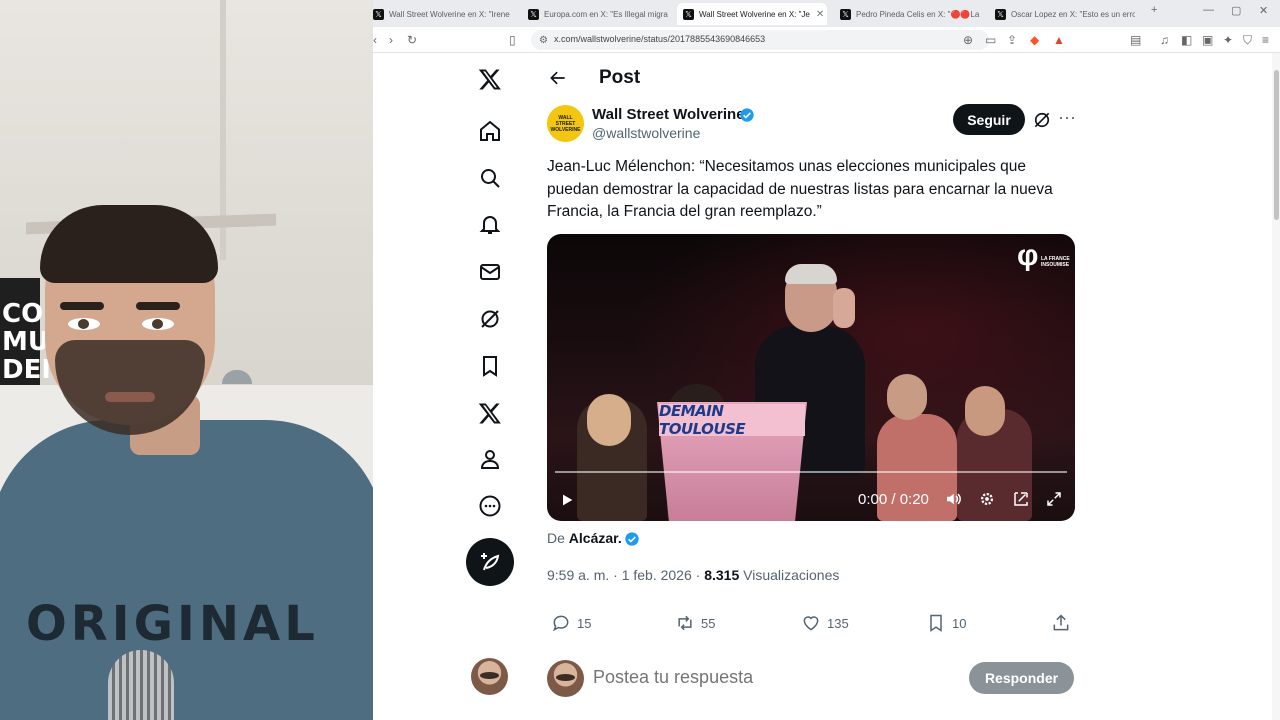  What do you see at coordinates (1042, 120) in the screenshot?
I see `grok-explain-icon` at bounding box center [1042, 120].